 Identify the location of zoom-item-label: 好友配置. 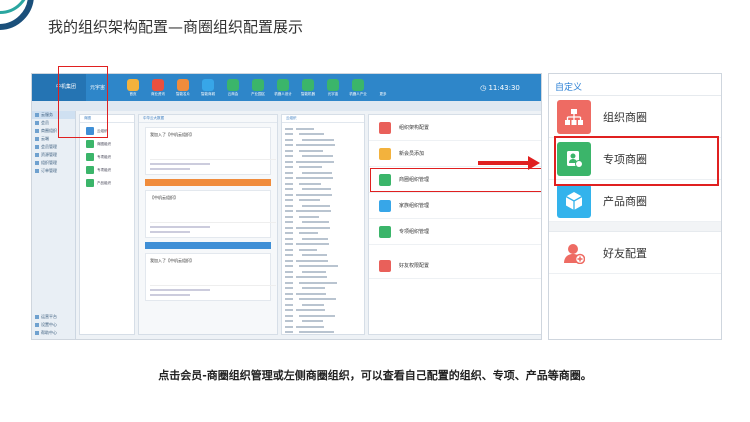
(625, 253).